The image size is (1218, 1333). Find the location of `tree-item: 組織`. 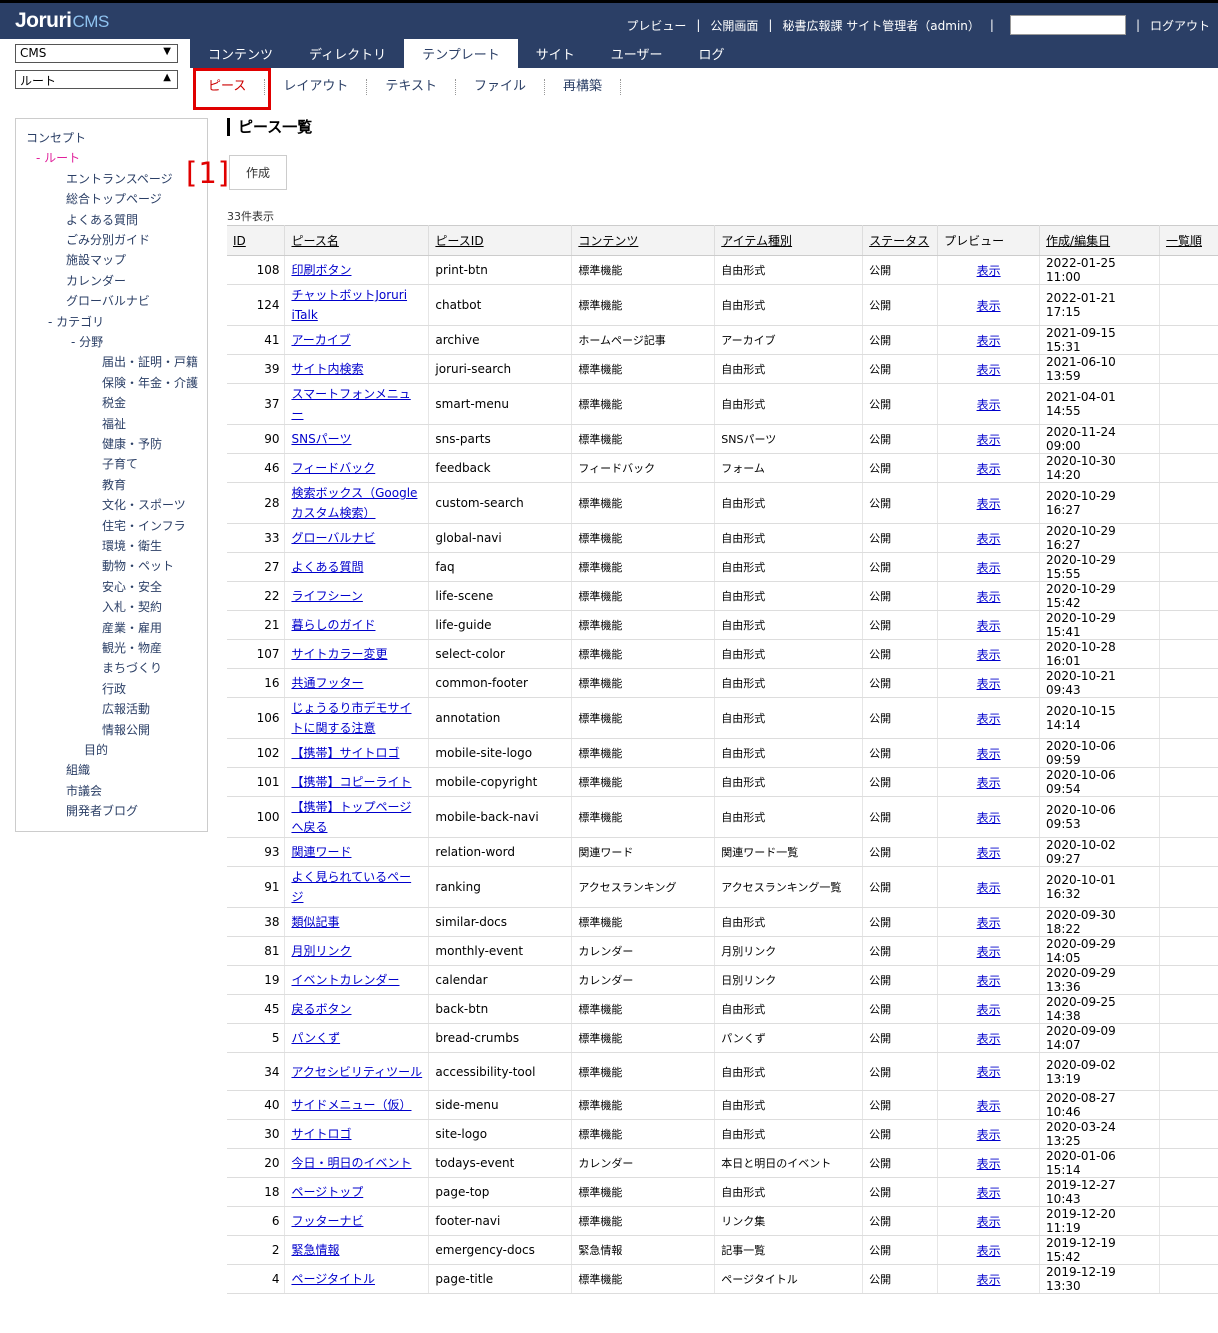

tree-item: 組織 is located at coordinates (78, 769).